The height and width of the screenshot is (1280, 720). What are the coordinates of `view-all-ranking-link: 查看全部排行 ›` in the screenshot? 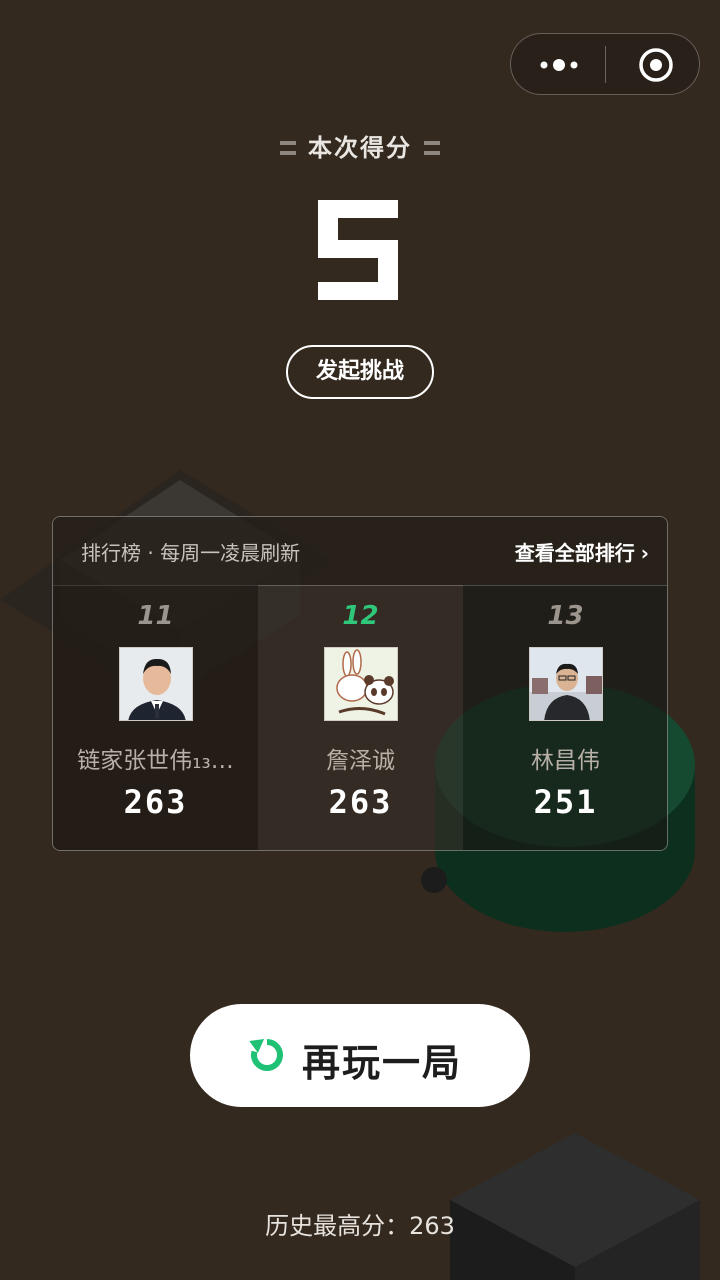 It's located at (582, 551).